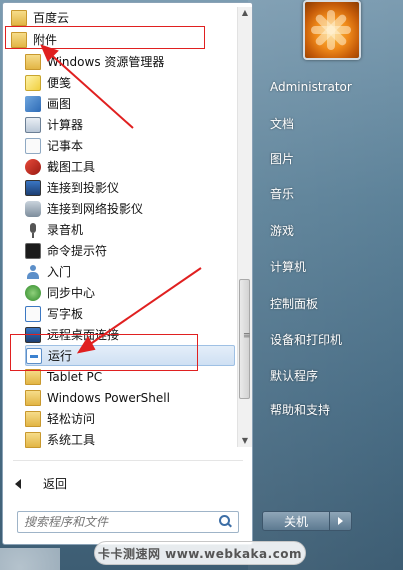 The image size is (403, 570). What do you see at coordinates (30, 559) in the screenshot?
I see `start-orb-edge` at bounding box center [30, 559].